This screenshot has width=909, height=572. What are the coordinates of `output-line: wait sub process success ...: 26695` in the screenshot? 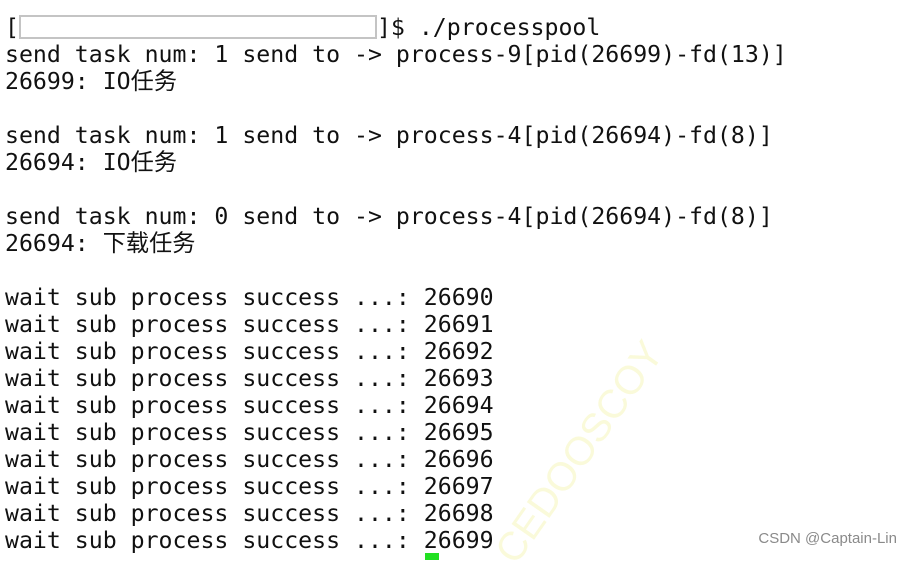 It's located at (249, 432).